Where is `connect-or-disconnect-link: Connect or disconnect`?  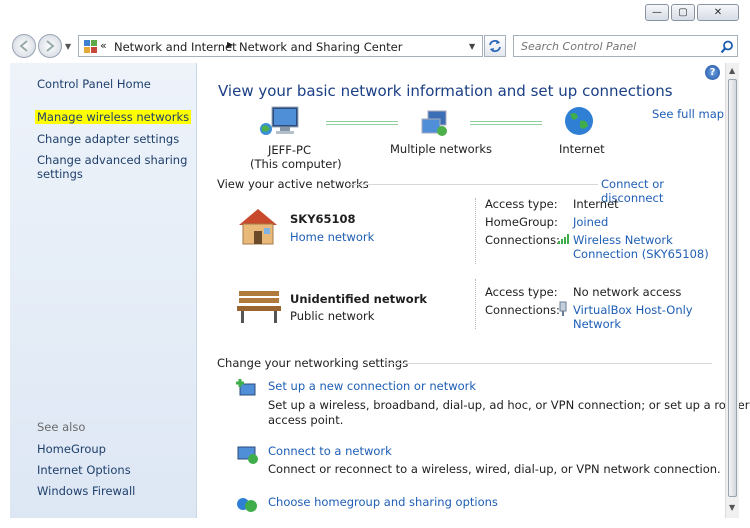
connect-or-disconnect-link: Connect or disconnect is located at coordinates (663, 191).